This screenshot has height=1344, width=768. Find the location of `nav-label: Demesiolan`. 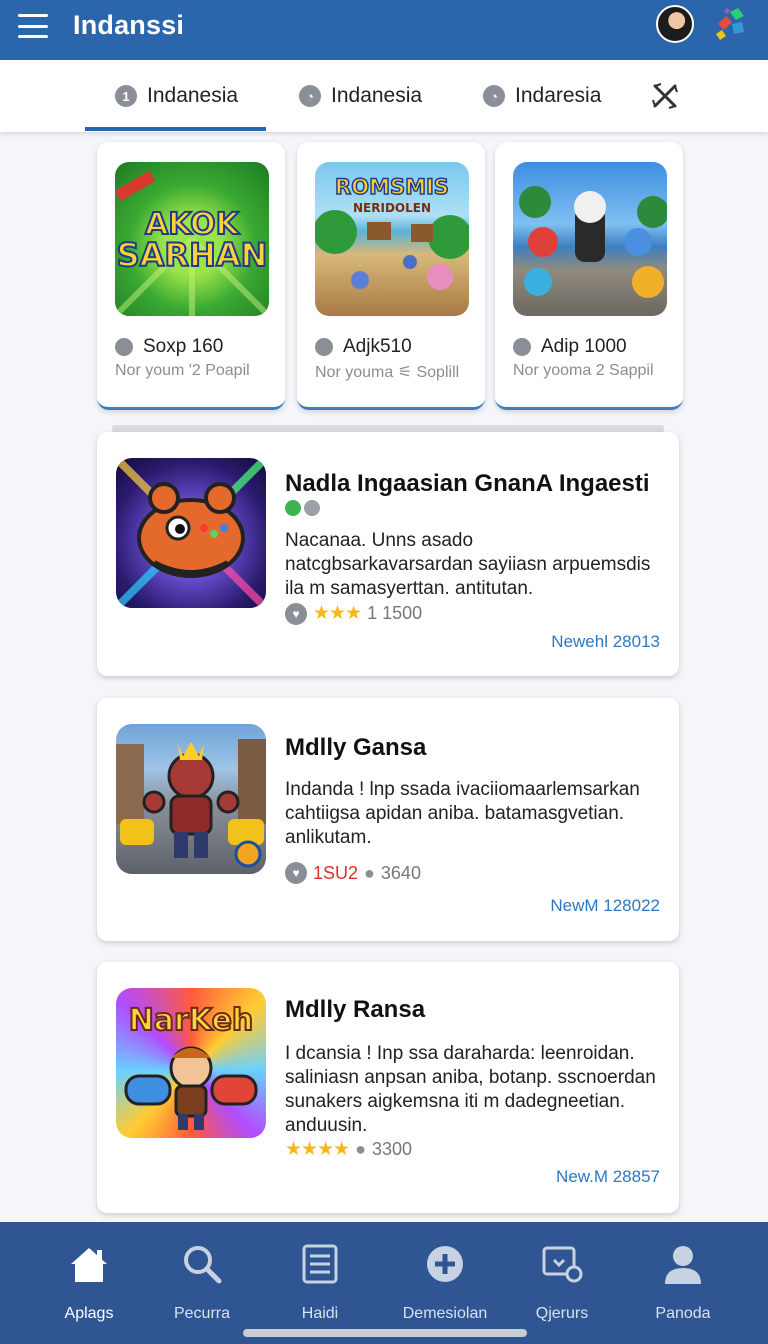

nav-label: Demesiolan is located at coordinates (445, 1313).